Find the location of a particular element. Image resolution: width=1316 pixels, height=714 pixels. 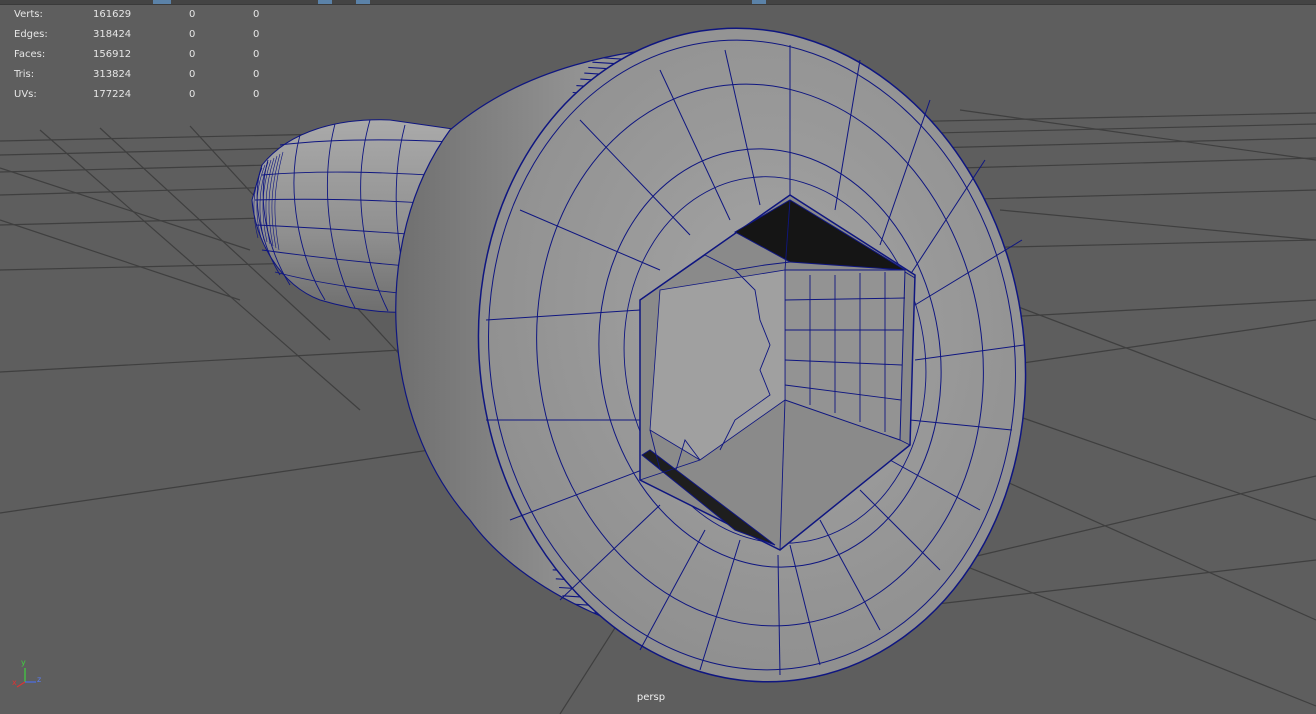

hud-row-tris: Tris: 313824 0 0 is located at coordinates (149, 75).